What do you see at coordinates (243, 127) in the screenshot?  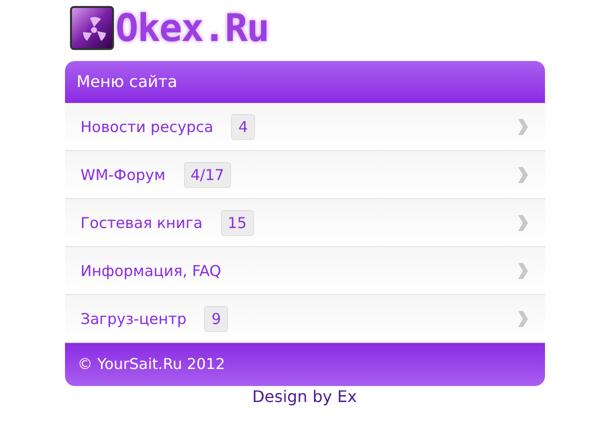 I see `count-badge: 4` at bounding box center [243, 127].